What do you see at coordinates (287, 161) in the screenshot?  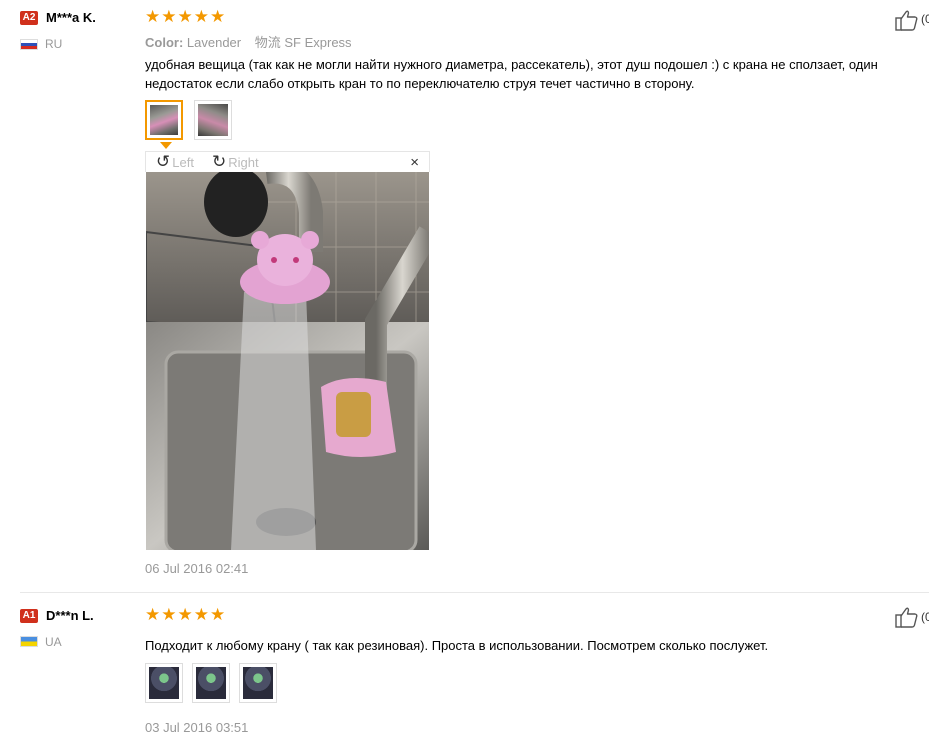 I see `photo-viewer-toolbar: ↺ Left ↻ Right ×` at bounding box center [287, 161].